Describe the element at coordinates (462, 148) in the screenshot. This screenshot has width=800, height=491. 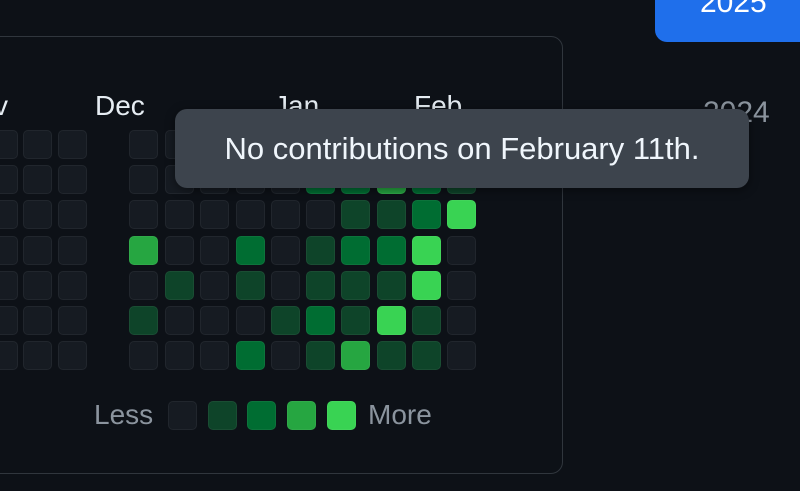
I see `contribution-tooltip: No contributions on February 11th.` at that location.